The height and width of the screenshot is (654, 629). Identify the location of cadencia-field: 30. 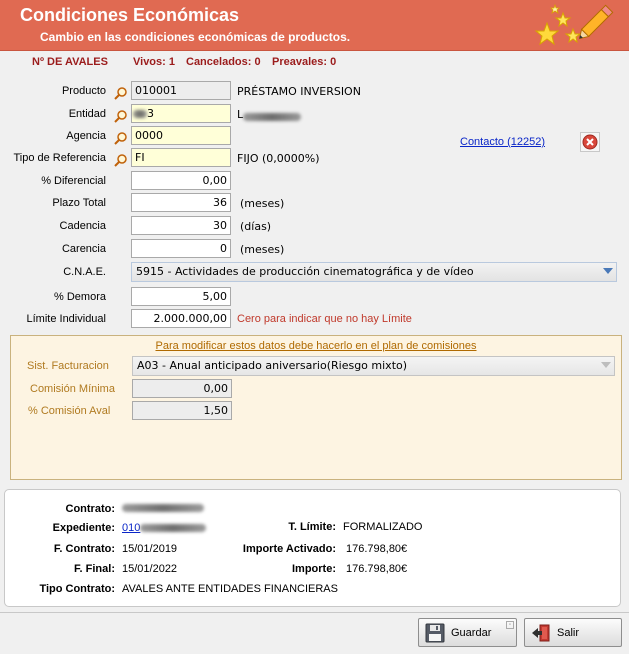
(181, 225).